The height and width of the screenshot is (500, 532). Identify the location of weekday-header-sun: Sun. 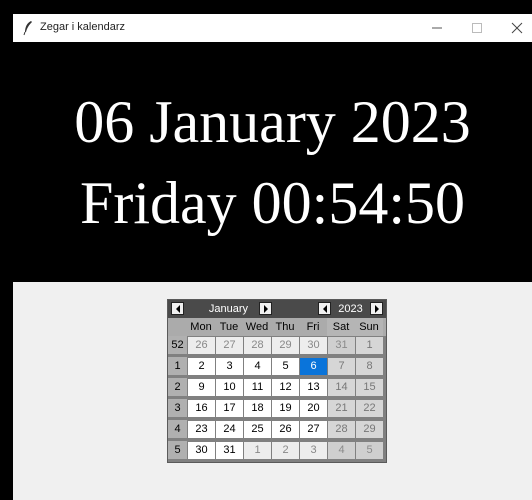
(369, 327).